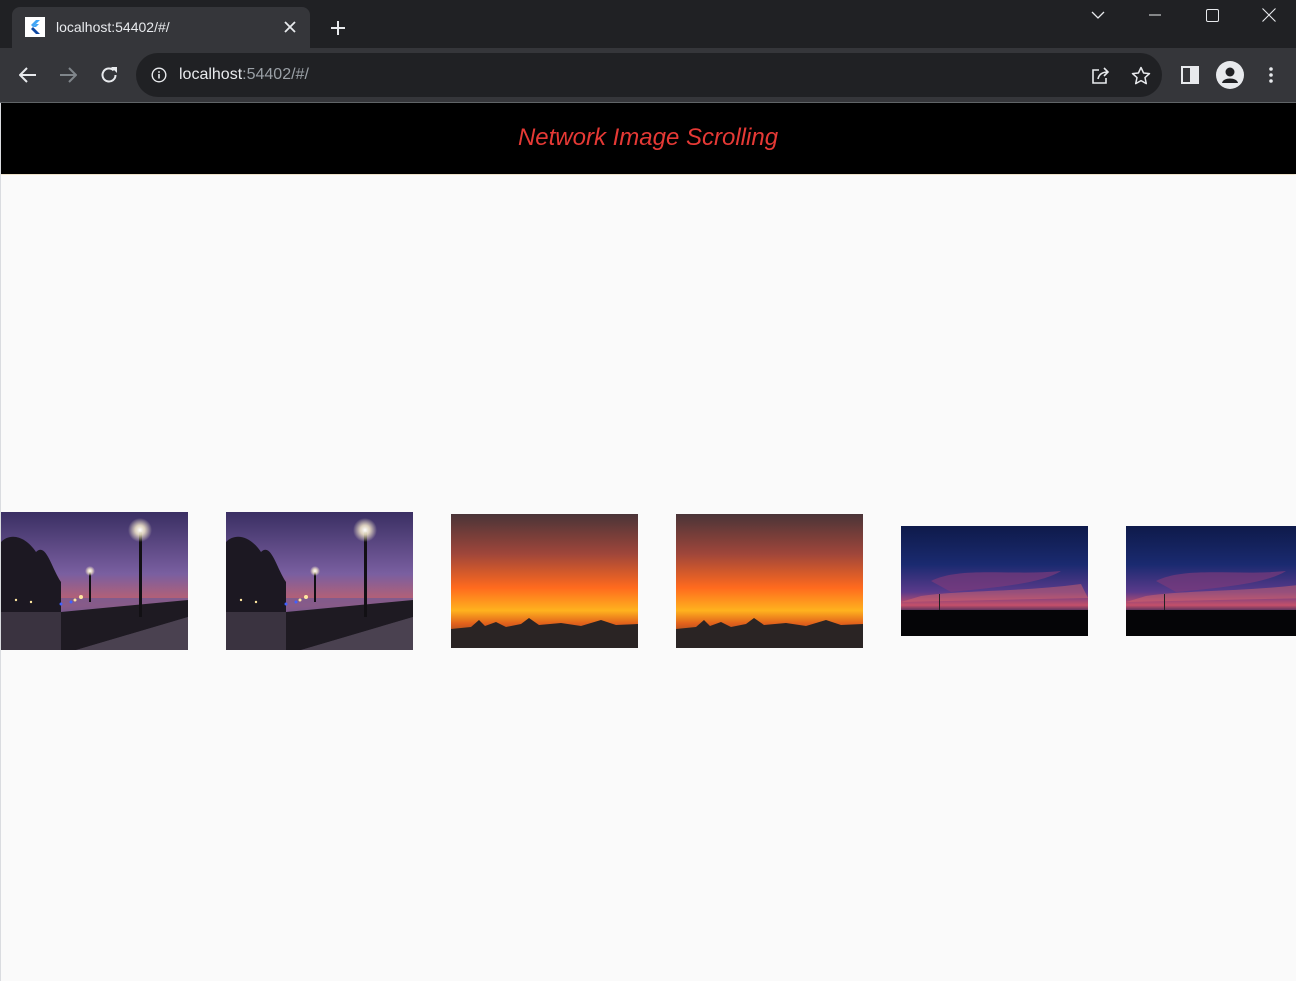 The image size is (1296, 981). What do you see at coordinates (68, 75) in the screenshot?
I see `forward-arrow-icon` at bounding box center [68, 75].